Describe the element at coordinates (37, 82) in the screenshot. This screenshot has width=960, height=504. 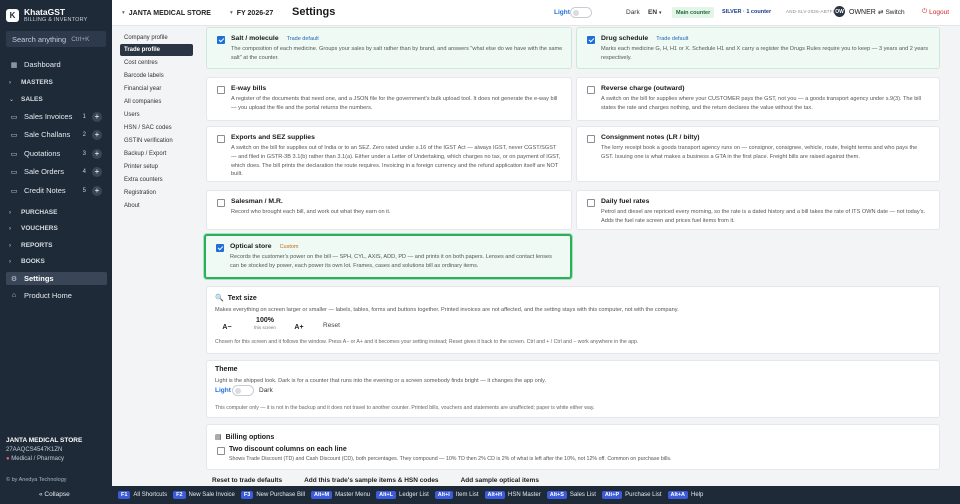
I see `sidebar-section-label: MASTERS` at that location.